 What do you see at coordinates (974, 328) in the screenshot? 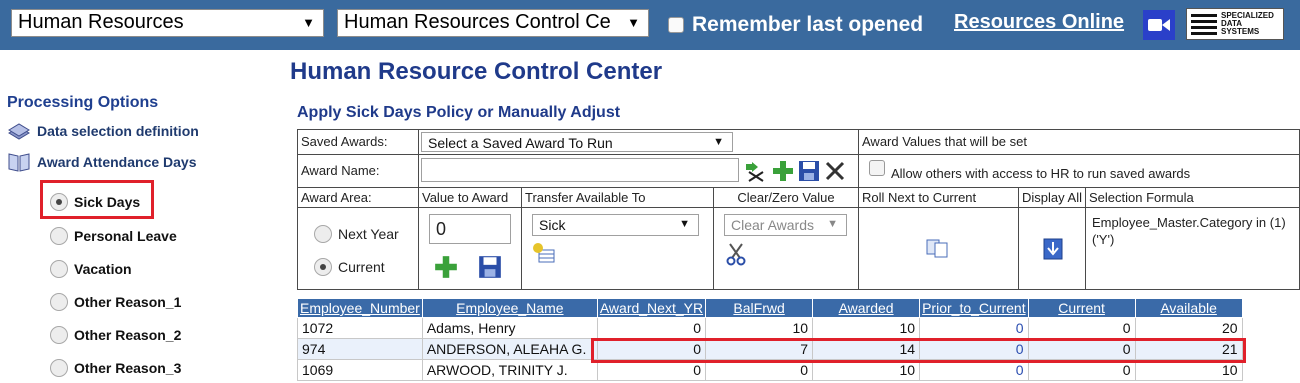
I see `cell-prior-to-current: 0` at bounding box center [974, 328].